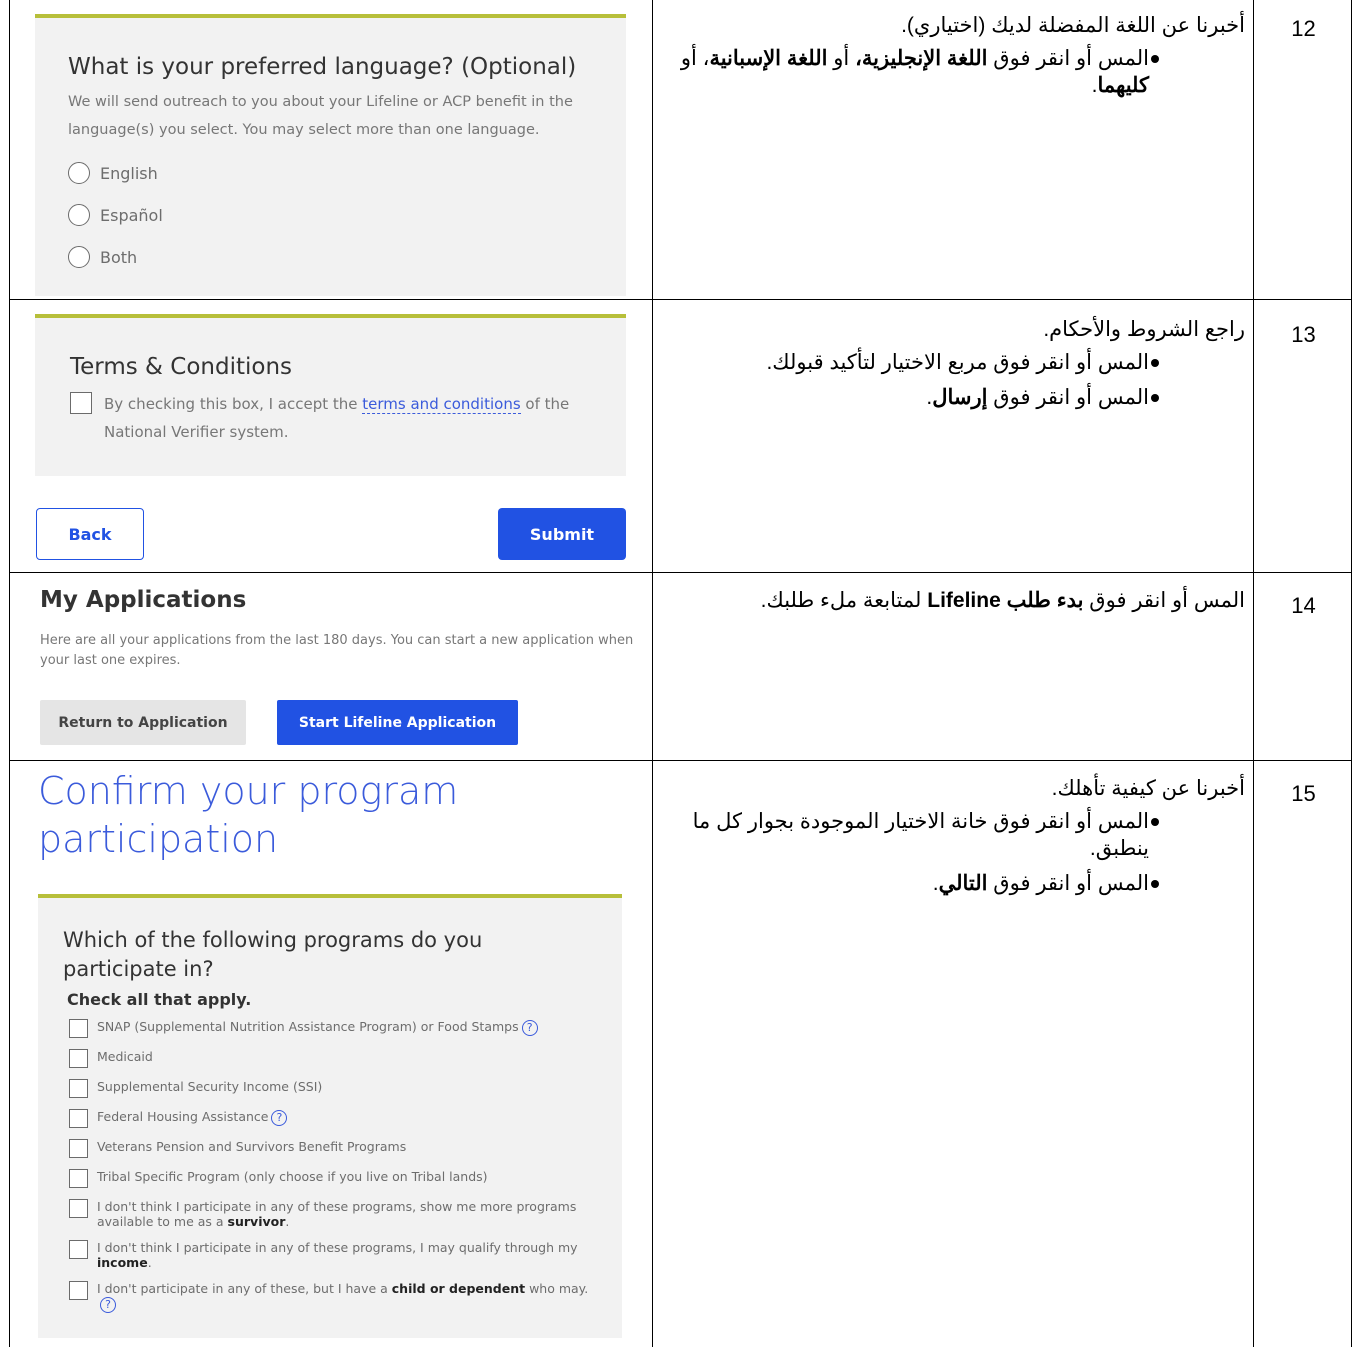 Image resolution: width=1361 pixels, height=1347 pixels. What do you see at coordinates (397, 722) in the screenshot?
I see `start-lifeline-application-button: Start Lifeline Application` at bounding box center [397, 722].